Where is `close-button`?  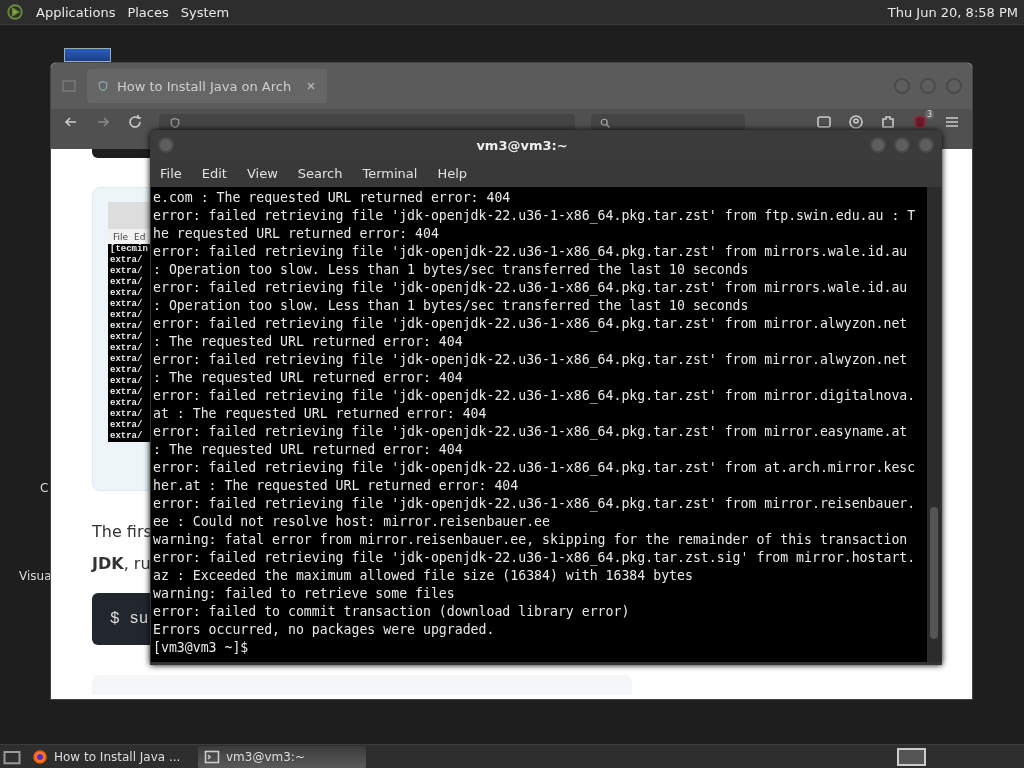 close-button is located at coordinates (926, 145).